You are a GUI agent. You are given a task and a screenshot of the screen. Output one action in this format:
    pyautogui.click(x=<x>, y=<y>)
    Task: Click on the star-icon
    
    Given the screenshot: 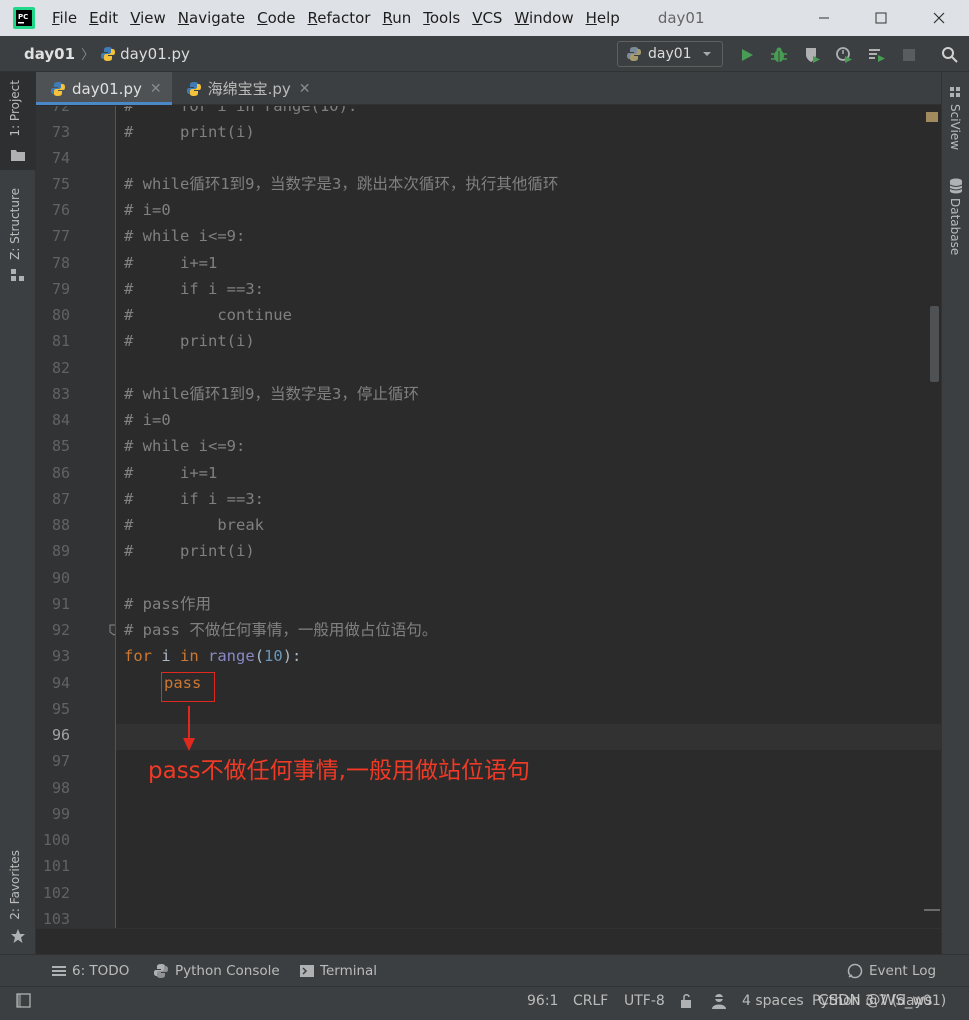 What is the action you would take?
    pyautogui.click(x=18, y=936)
    